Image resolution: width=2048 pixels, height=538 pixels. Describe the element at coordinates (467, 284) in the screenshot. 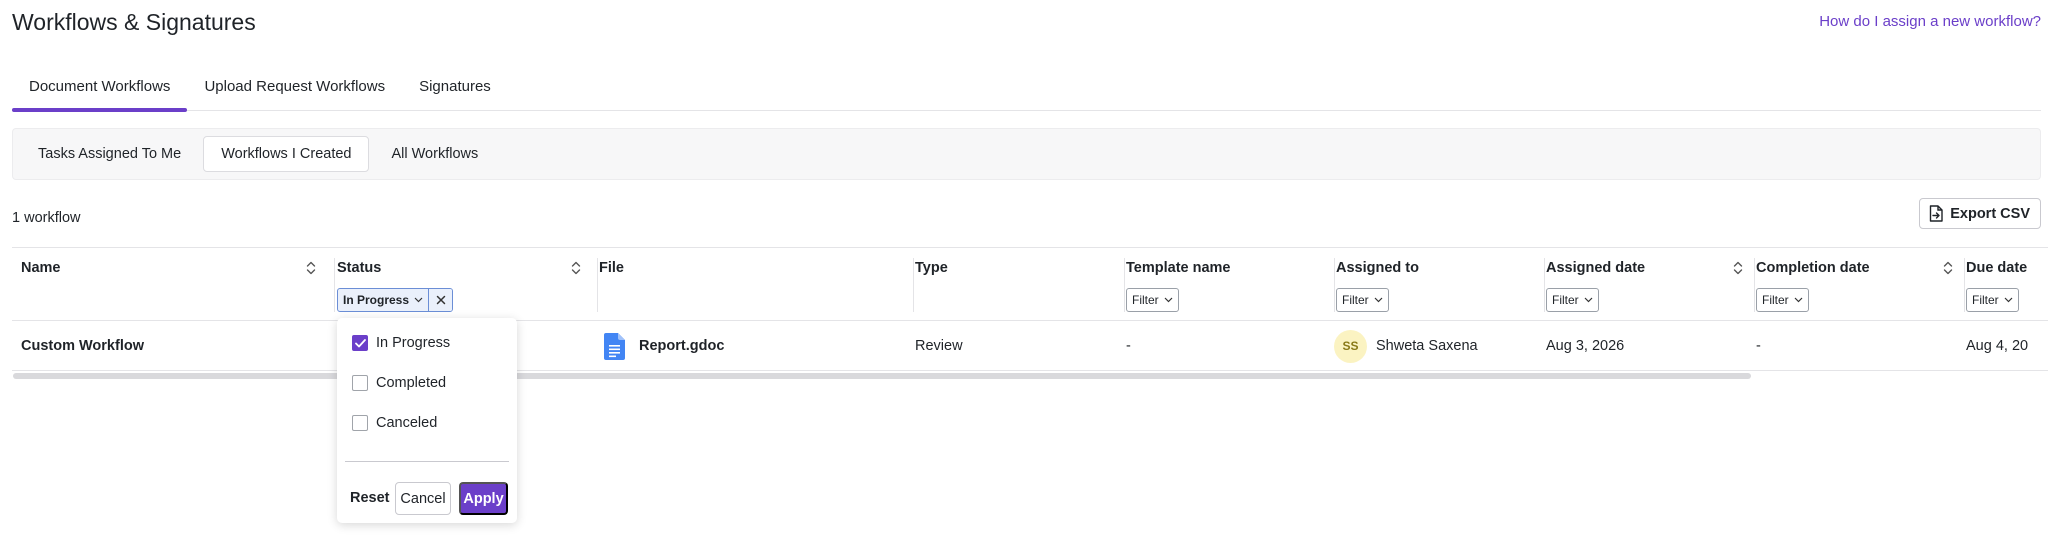

I see `column-status: Status In Progress` at that location.